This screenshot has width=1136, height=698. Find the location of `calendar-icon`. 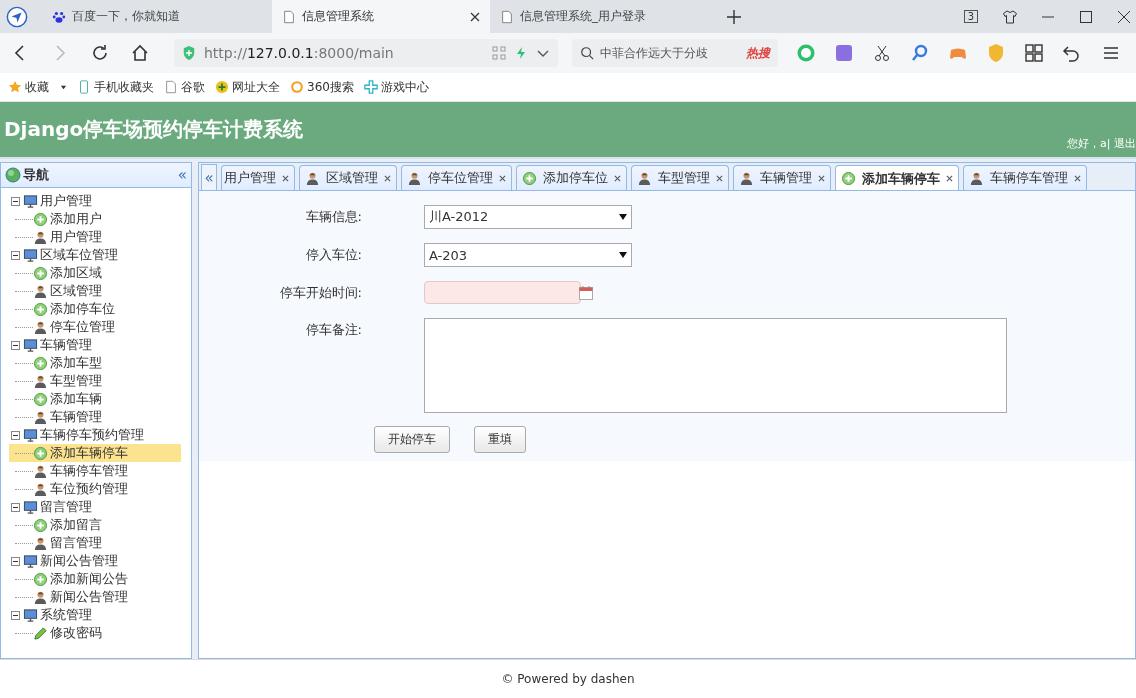

calendar-icon is located at coordinates (586, 292).